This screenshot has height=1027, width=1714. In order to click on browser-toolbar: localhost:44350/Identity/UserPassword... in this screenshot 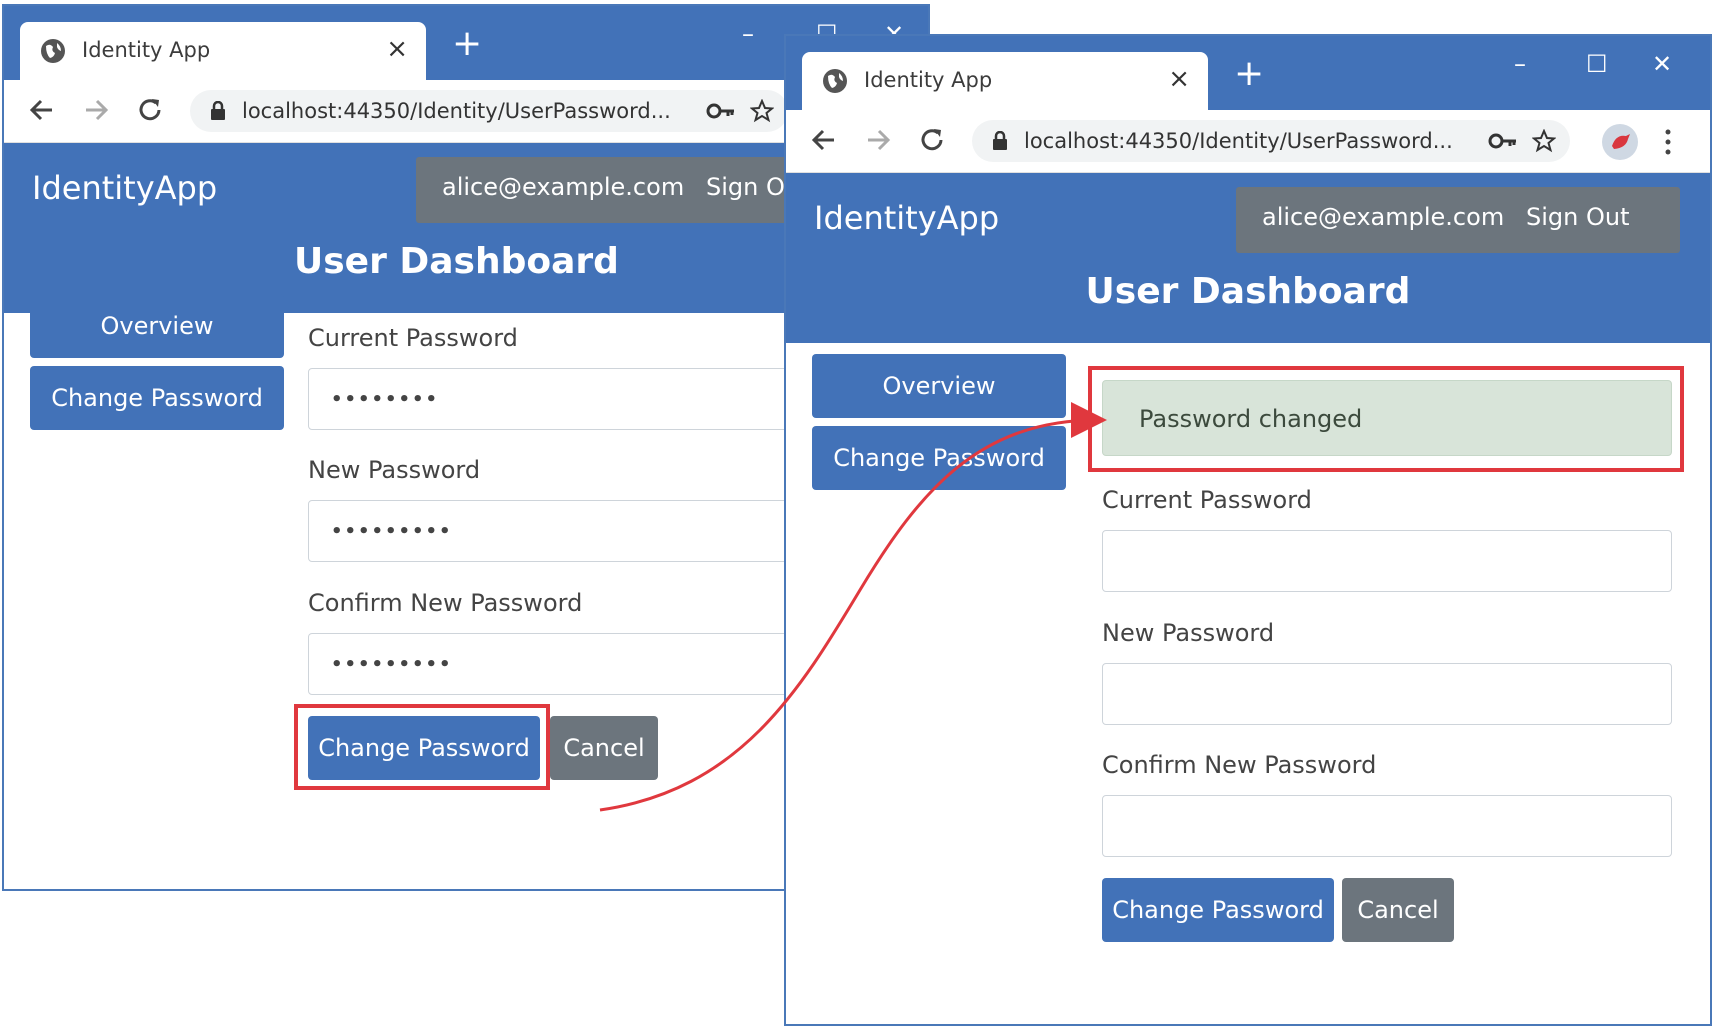, I will do `click(1248, 141)`.